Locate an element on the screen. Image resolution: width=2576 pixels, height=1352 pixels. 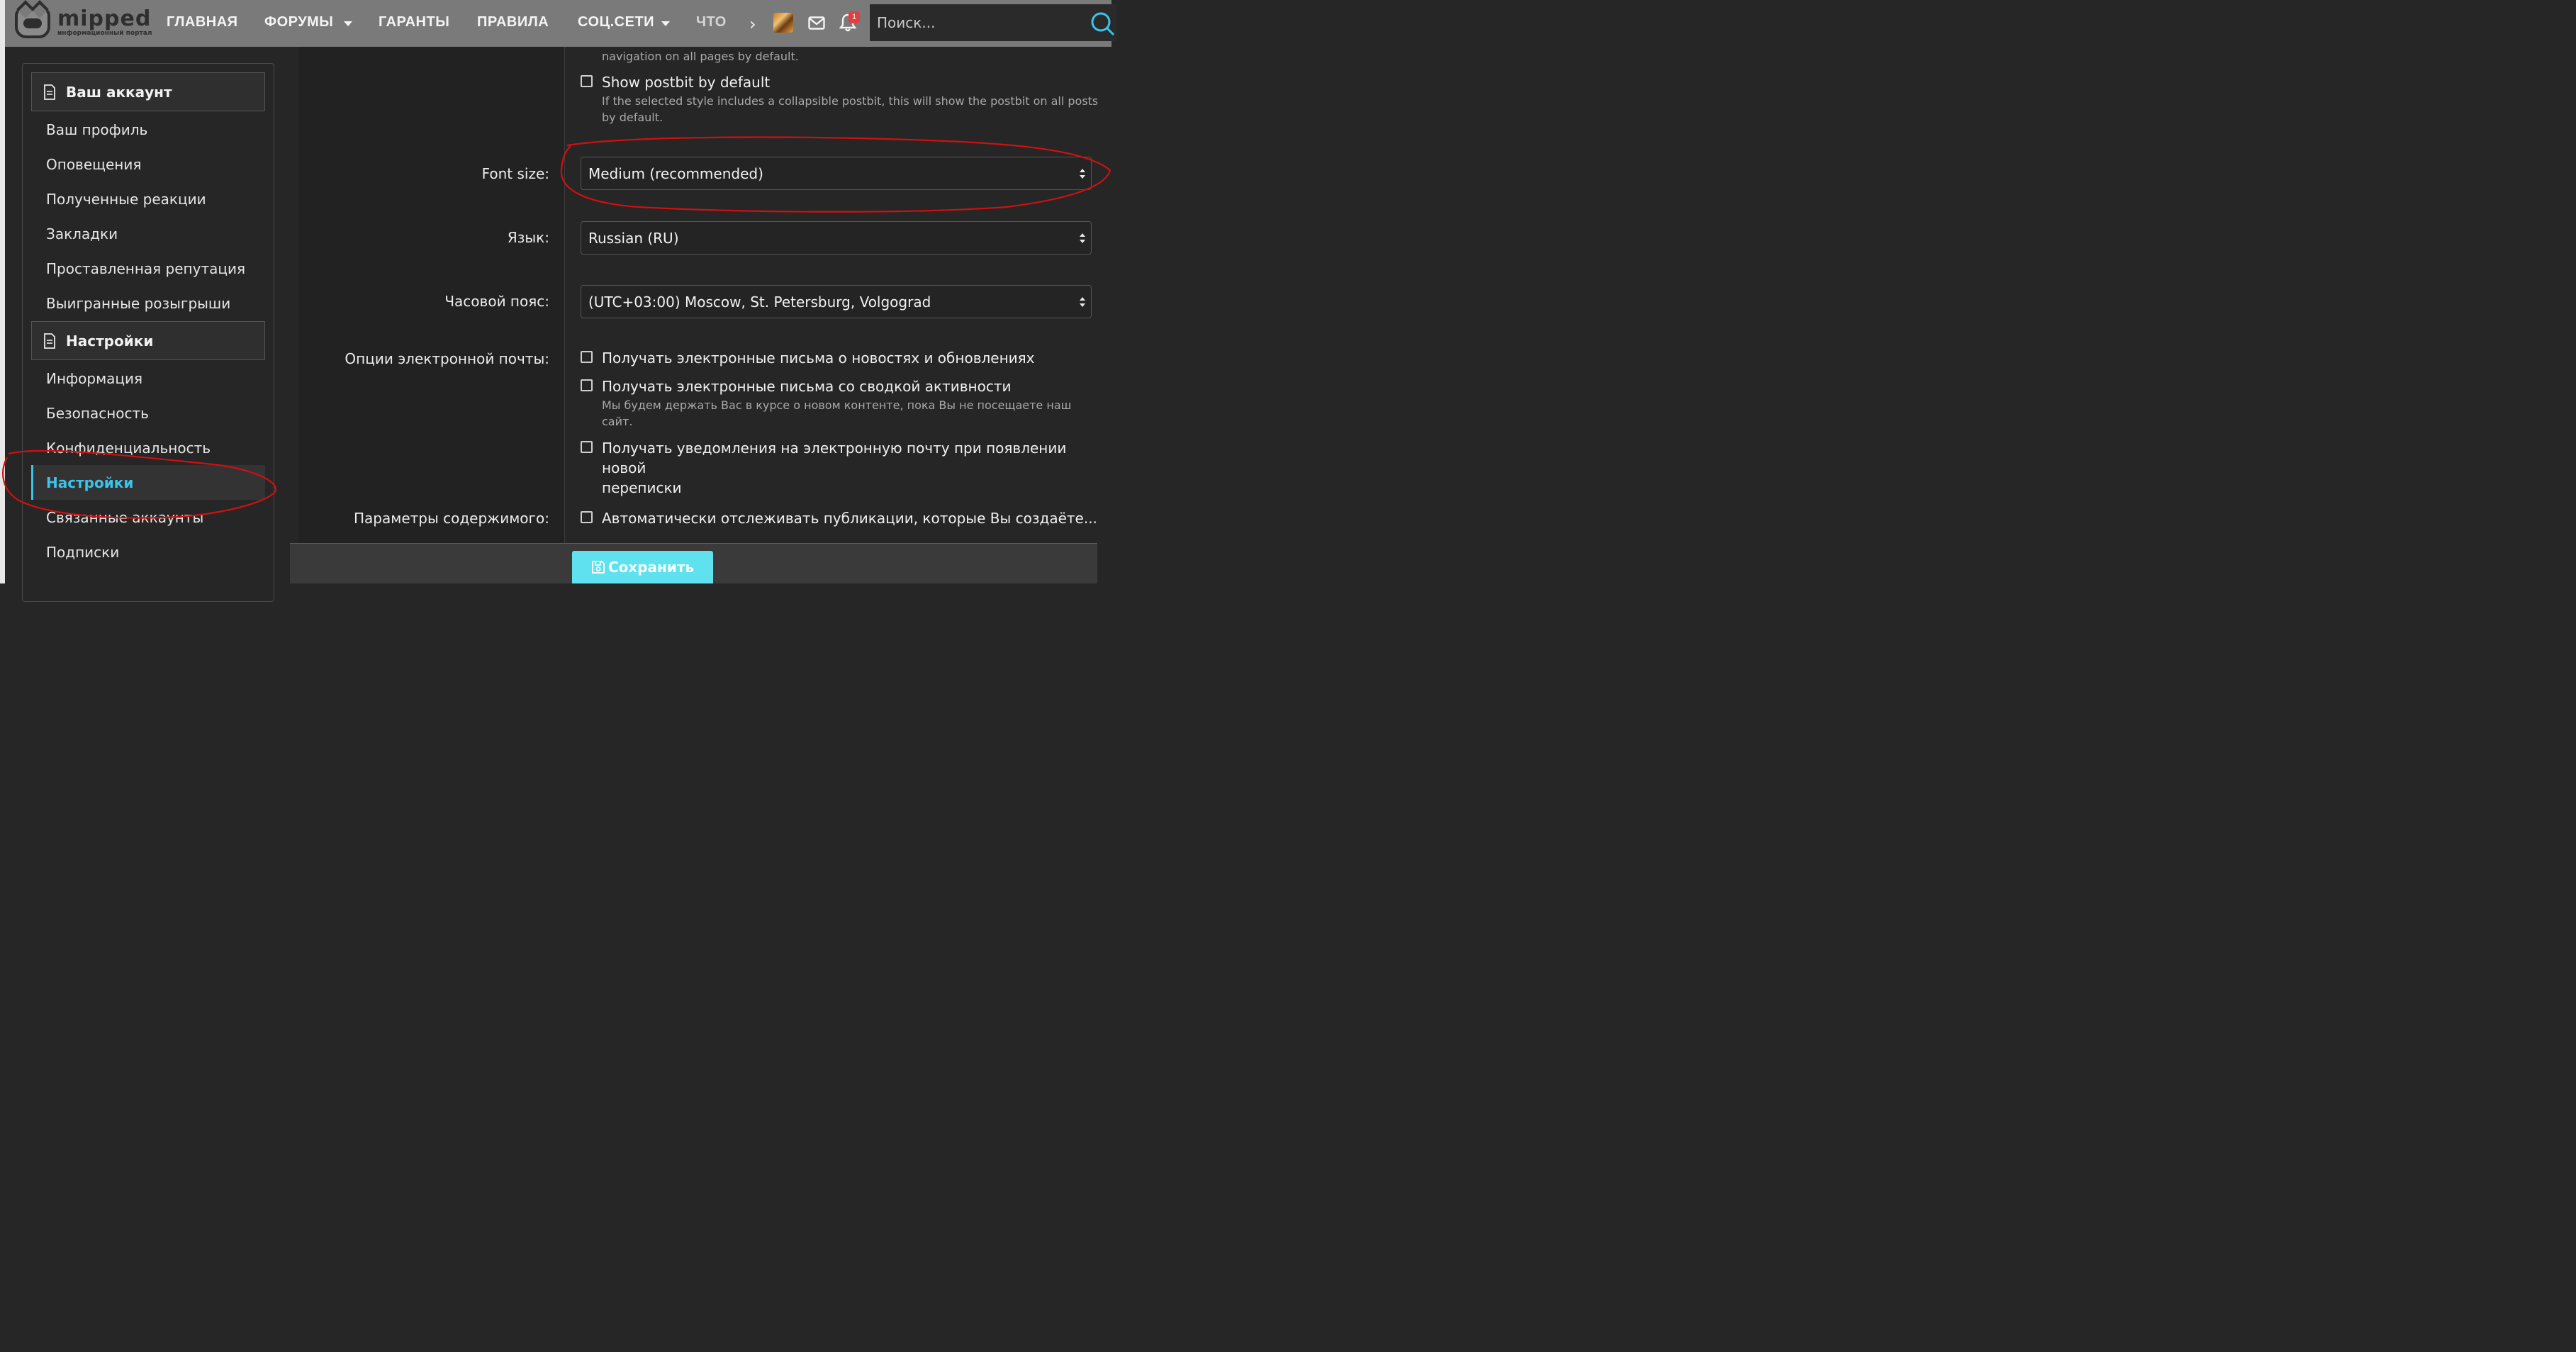
nav-item-guarantors: ГАРАНТЫ is located at coordinates (414, 22).